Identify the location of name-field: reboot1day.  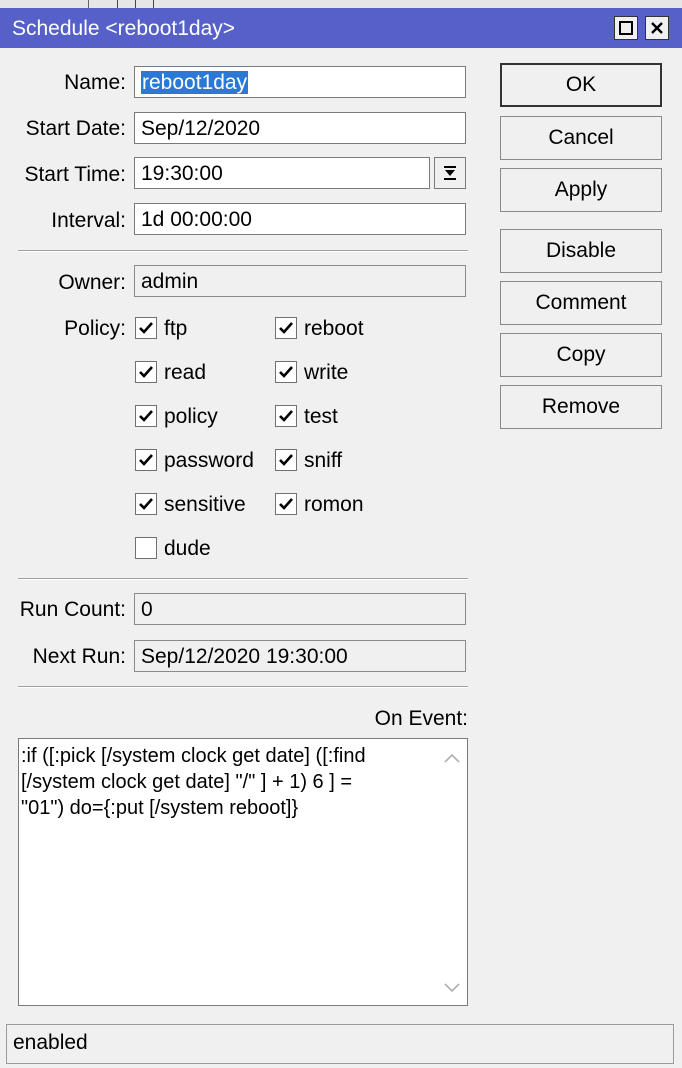
(300, 82).